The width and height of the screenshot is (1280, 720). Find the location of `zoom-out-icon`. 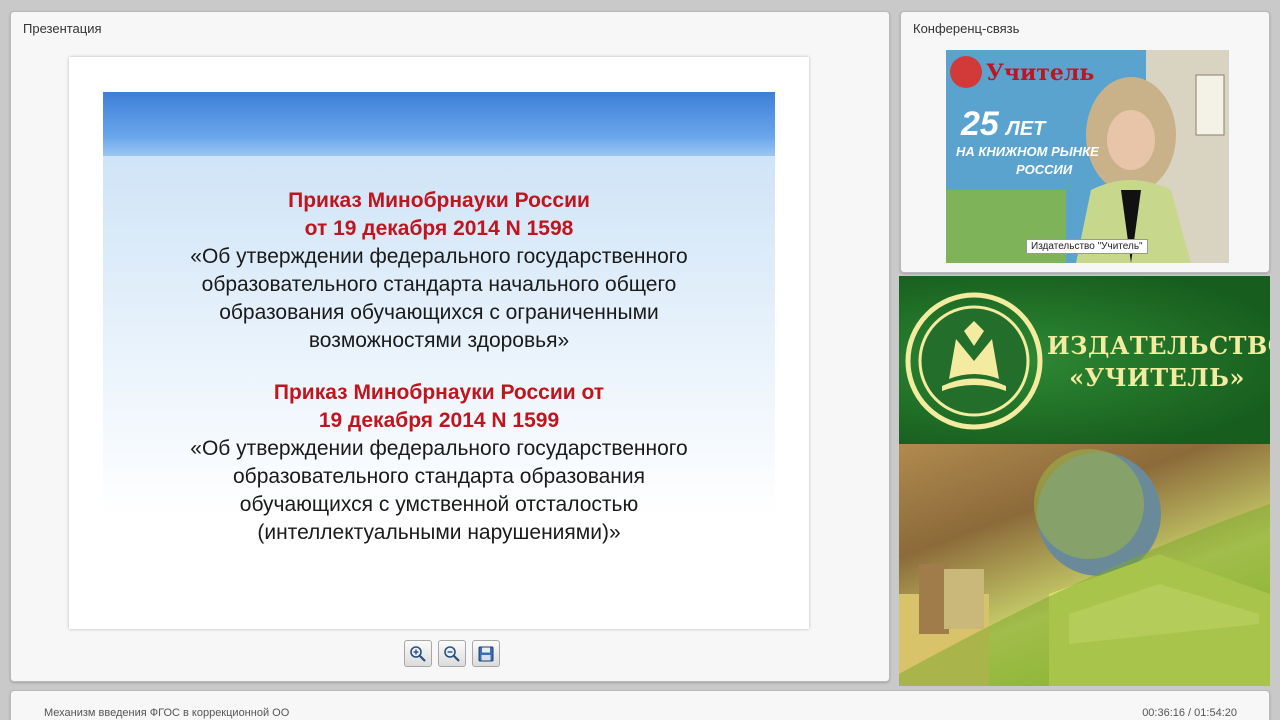

zoom-out-icon is located at coordinates (452, 653).